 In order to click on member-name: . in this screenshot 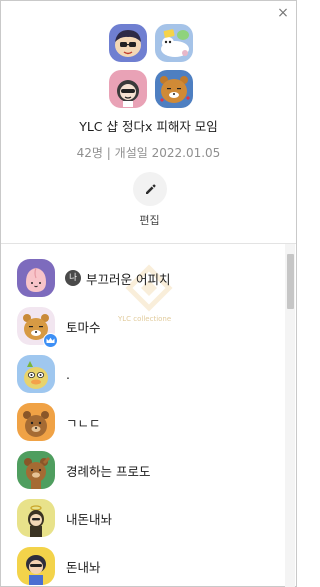, I will do `click(68, 374)`.